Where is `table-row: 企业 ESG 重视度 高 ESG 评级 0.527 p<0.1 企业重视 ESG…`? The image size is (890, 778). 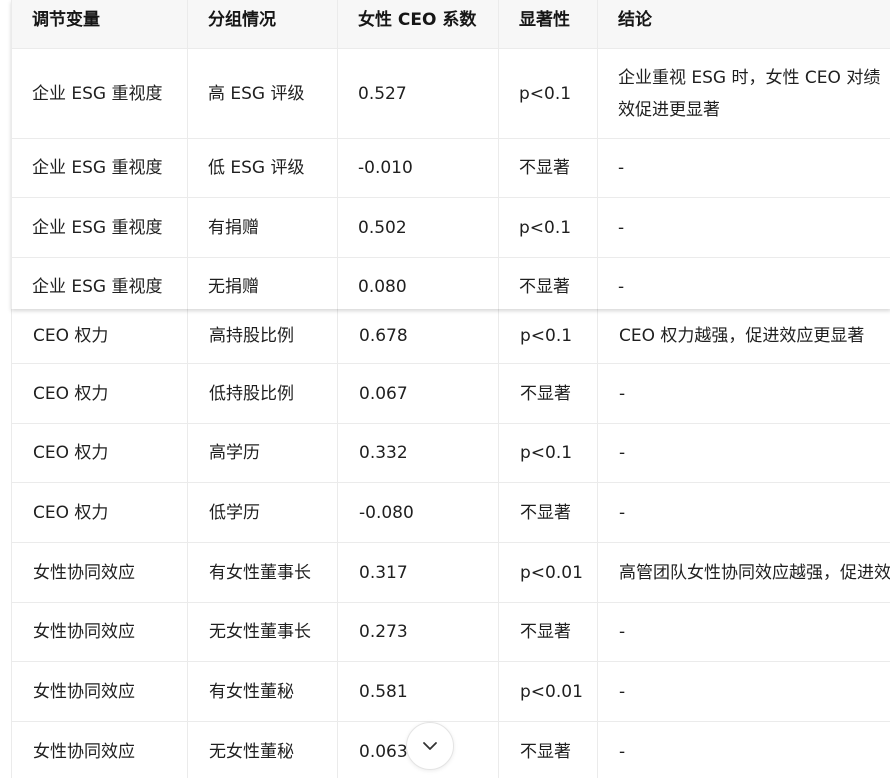
table-row: 企业 ESG 重视度 高 ESG 评级 0.527 p<0.1 企业重视 ESG… is located at coordinates (451, 94).